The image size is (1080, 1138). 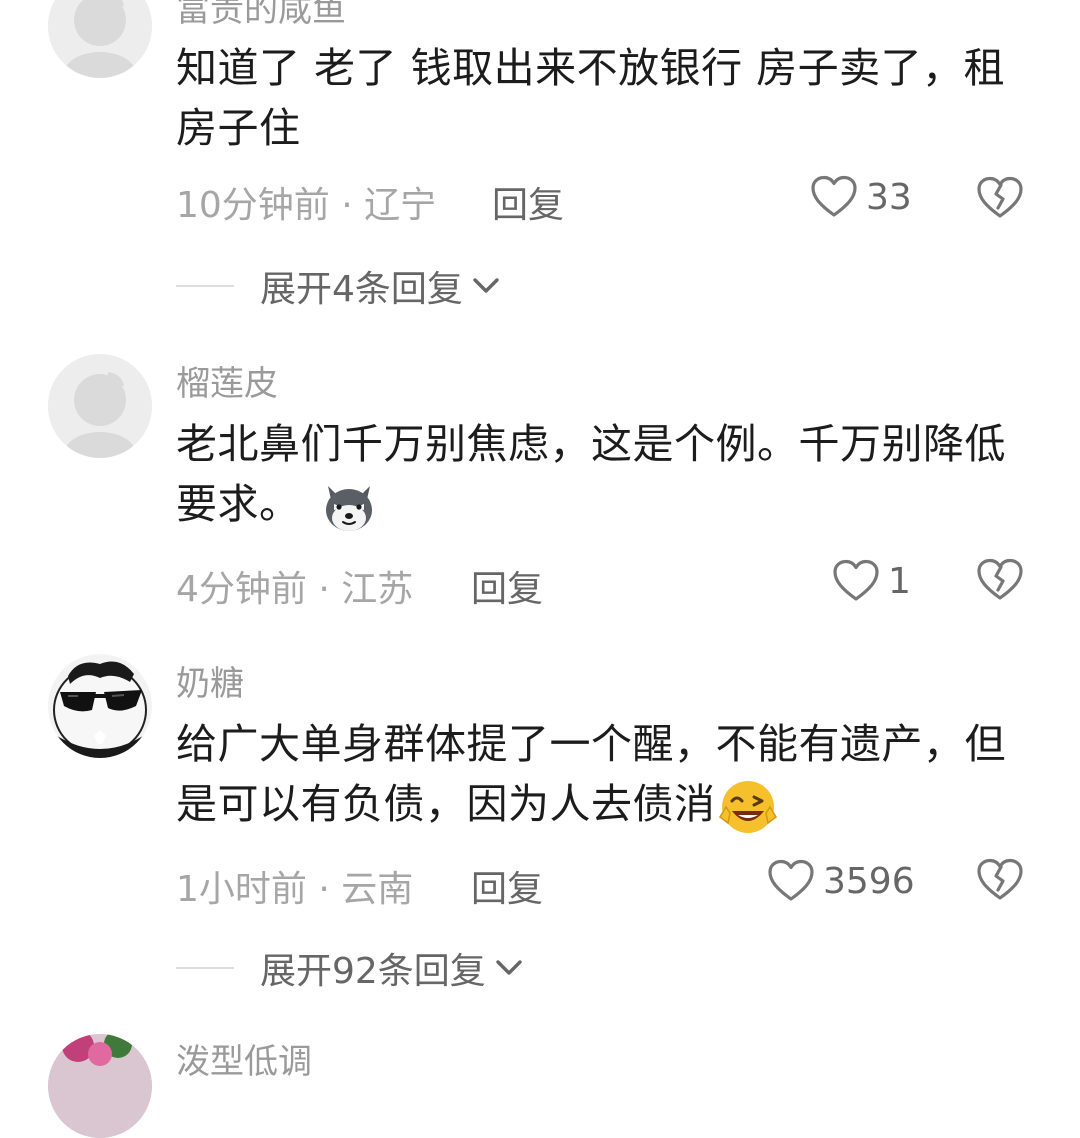 I want to click on like-button: 1, so click(x=871, y=581).